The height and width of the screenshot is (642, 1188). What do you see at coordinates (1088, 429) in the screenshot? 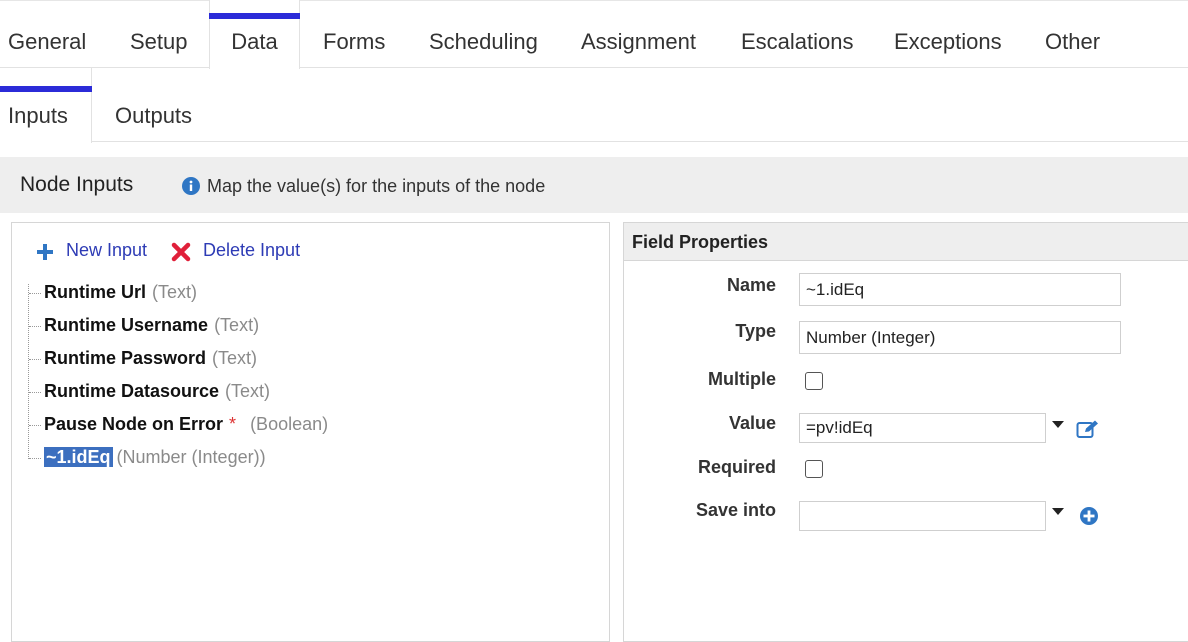
I see `edit-expression-icon` at bounding box center [1088, 429].